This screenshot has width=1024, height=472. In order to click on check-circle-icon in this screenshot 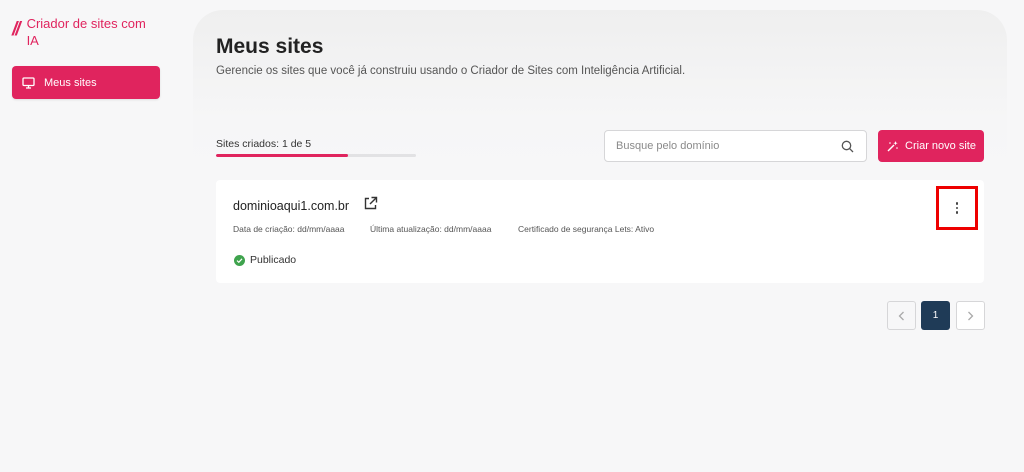, I will do `click(239, 260)`.